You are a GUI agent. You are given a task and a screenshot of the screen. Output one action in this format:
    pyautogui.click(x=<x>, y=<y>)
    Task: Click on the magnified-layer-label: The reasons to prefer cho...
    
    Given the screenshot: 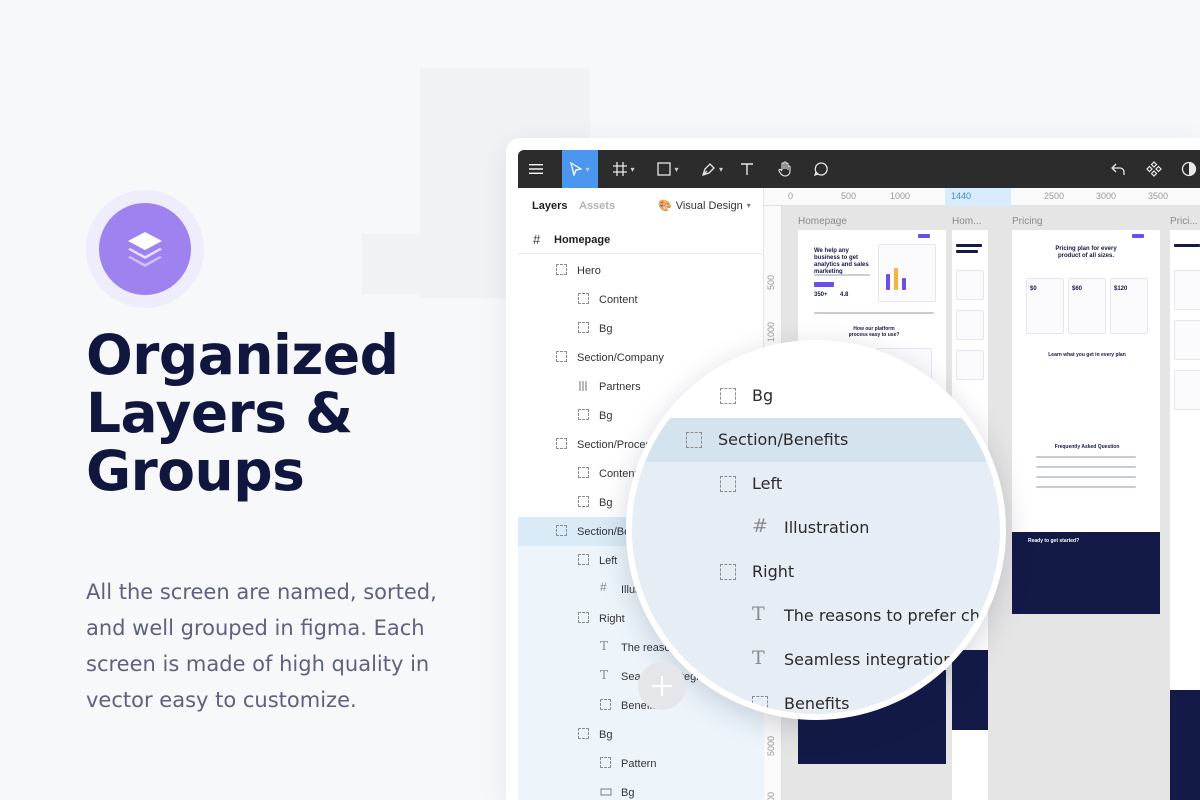 What is the action you would take?
    pyautogui.click(x=894, y=615)
    